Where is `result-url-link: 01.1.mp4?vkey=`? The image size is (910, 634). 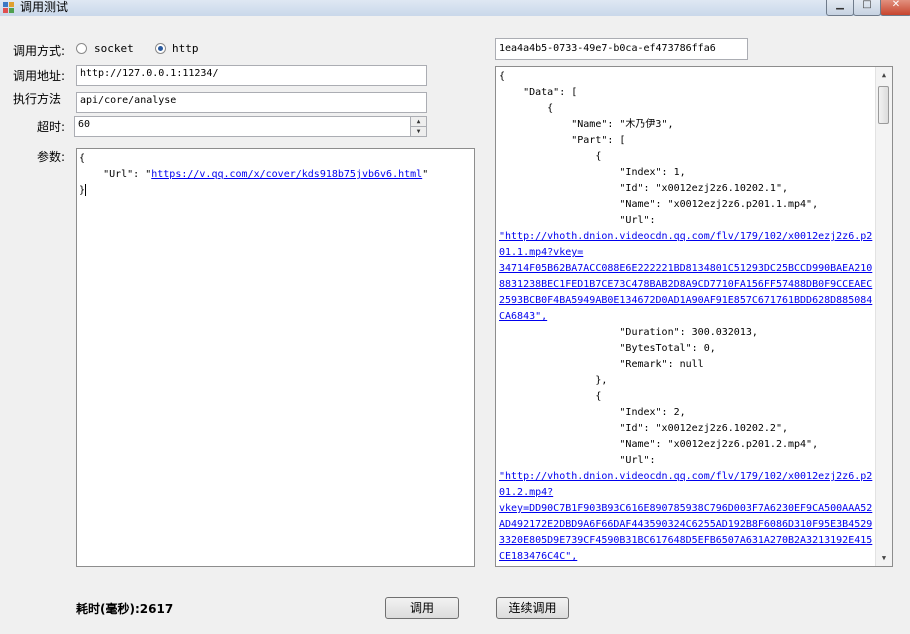
result-url-link: 01.1.mp4?vkey= is located at coordinates (541, 252).